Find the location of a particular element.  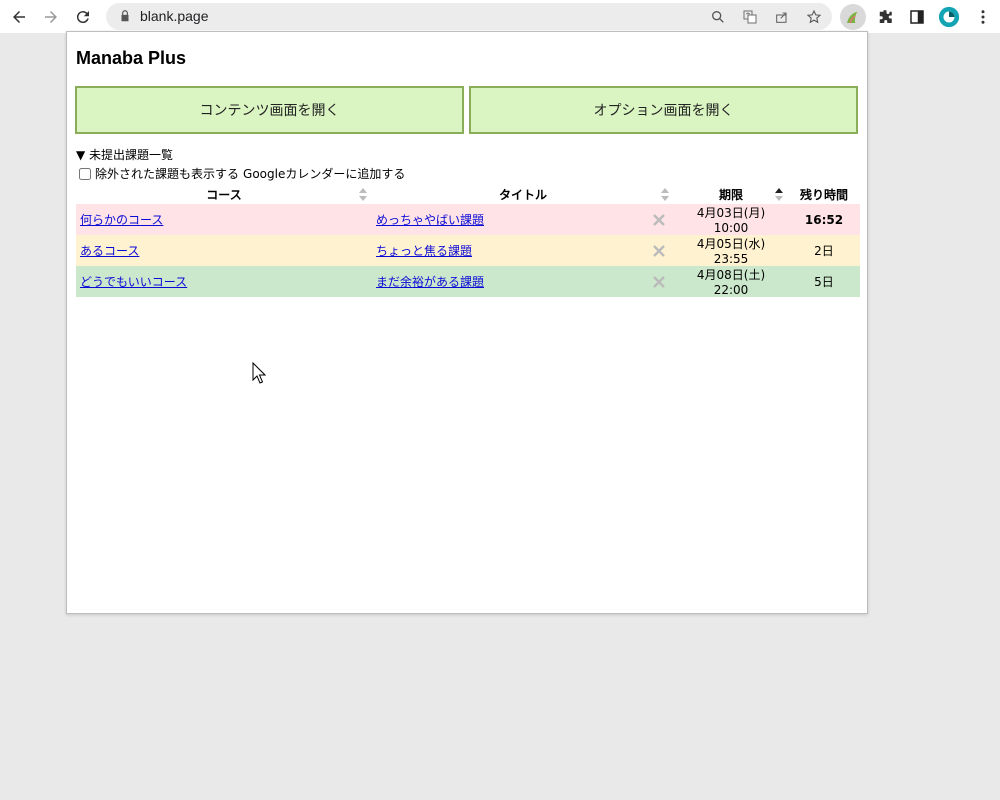

title-header: タイトル is located at coordinates (523, 194).